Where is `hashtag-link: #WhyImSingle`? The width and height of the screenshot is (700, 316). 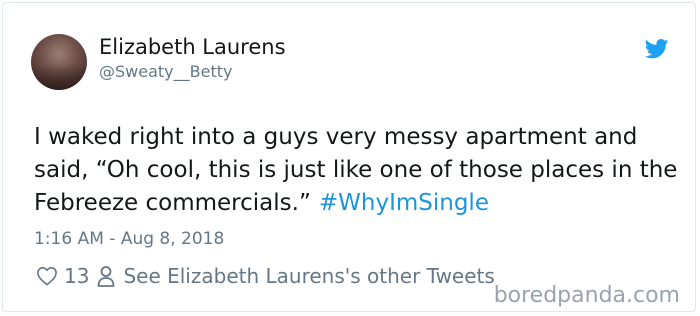
hashtag-link: #WhyImSingle is located at coordinates (404, 203).